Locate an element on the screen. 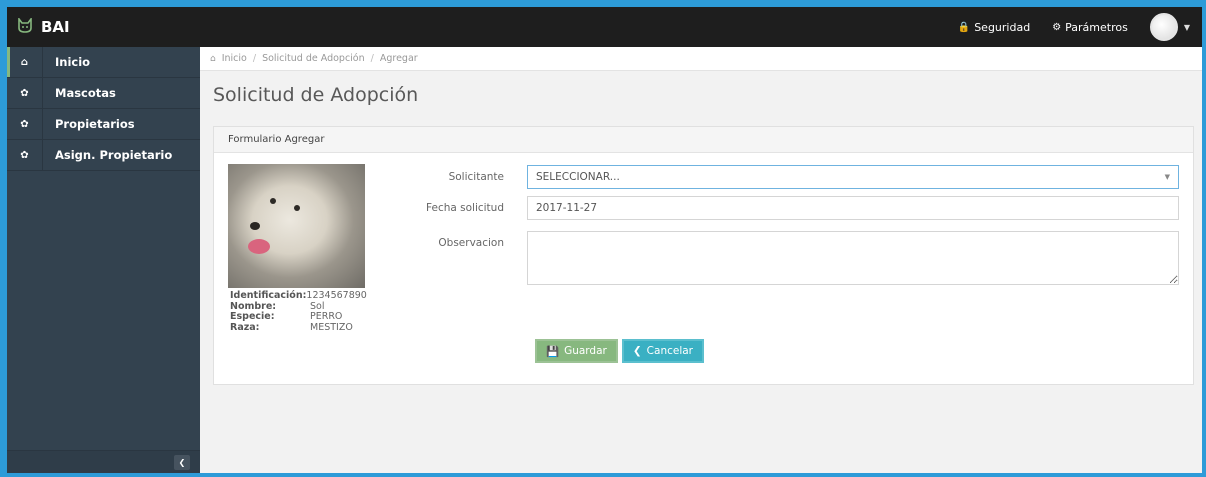 This screenshot has width=1206, height=477. user-menu: ▼ is located at coordinates (1169, 27).